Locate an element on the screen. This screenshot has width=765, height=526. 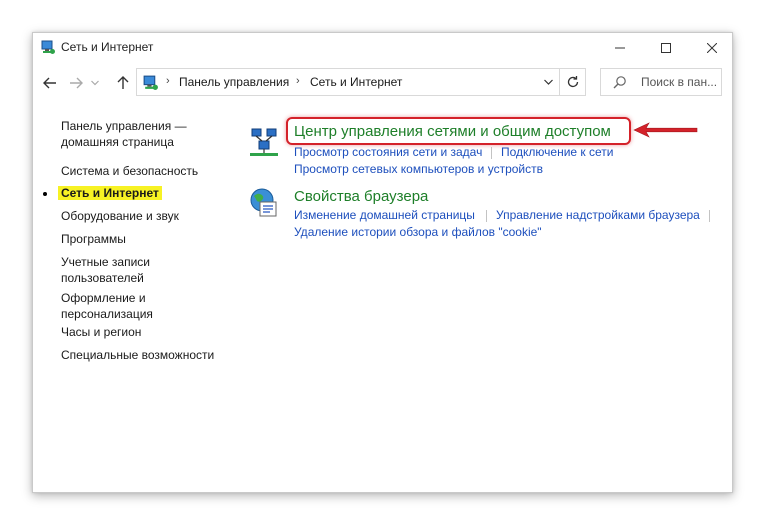
forward-arrow-icon is located at coordinates (76, 83).